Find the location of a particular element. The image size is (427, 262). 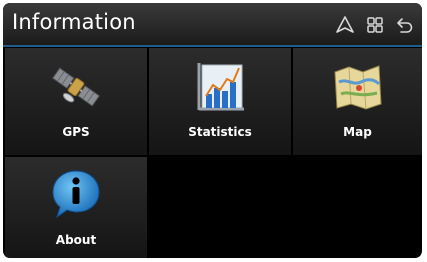

gps-tile-label: GPS is located at coordinates (76, 132).